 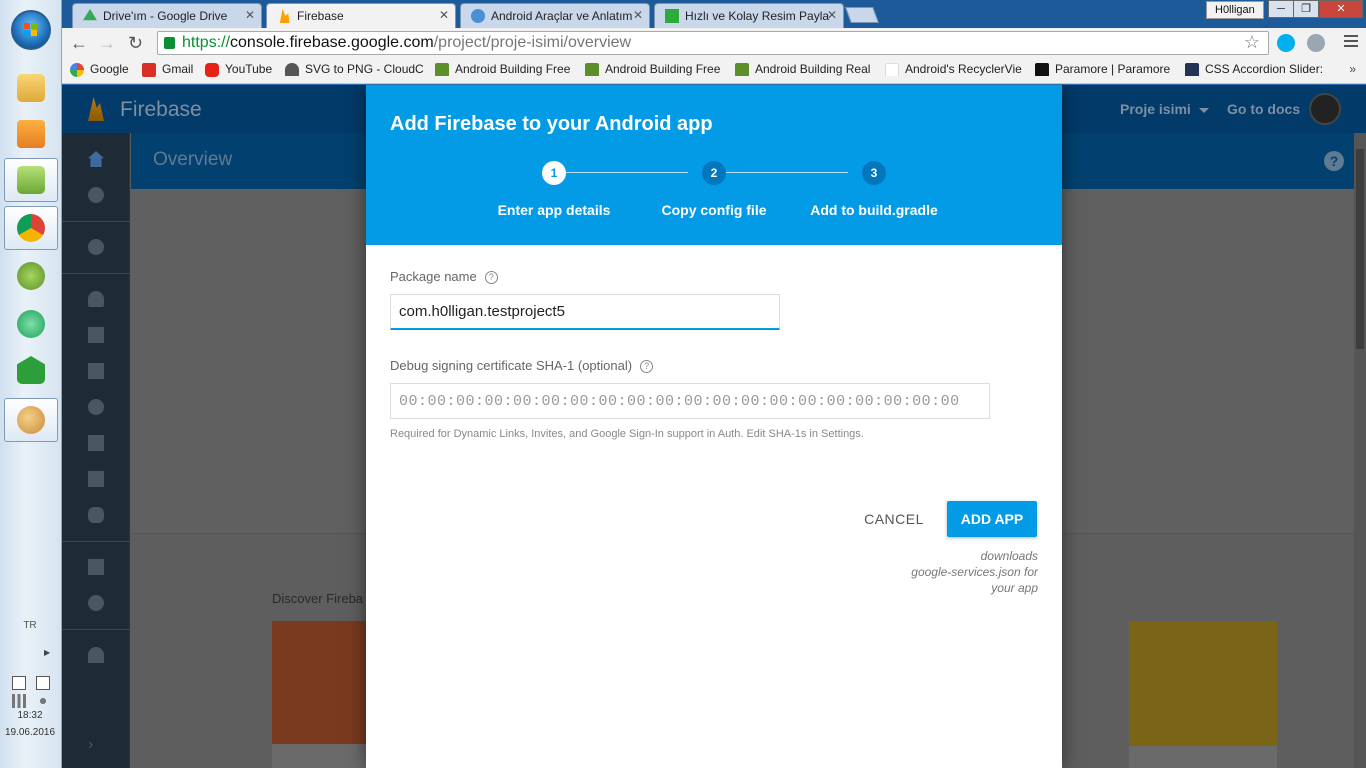 What do you see at coordinates (31, 228) in the screenshot?
I see `taskbar-chrome` at bounding box center [31, 228].